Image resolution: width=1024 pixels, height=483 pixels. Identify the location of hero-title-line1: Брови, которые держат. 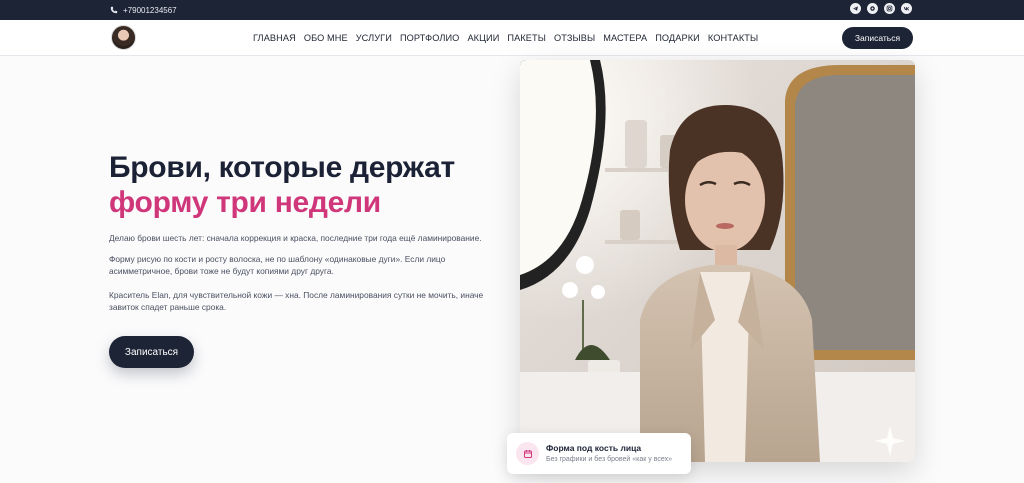
(282, 167).